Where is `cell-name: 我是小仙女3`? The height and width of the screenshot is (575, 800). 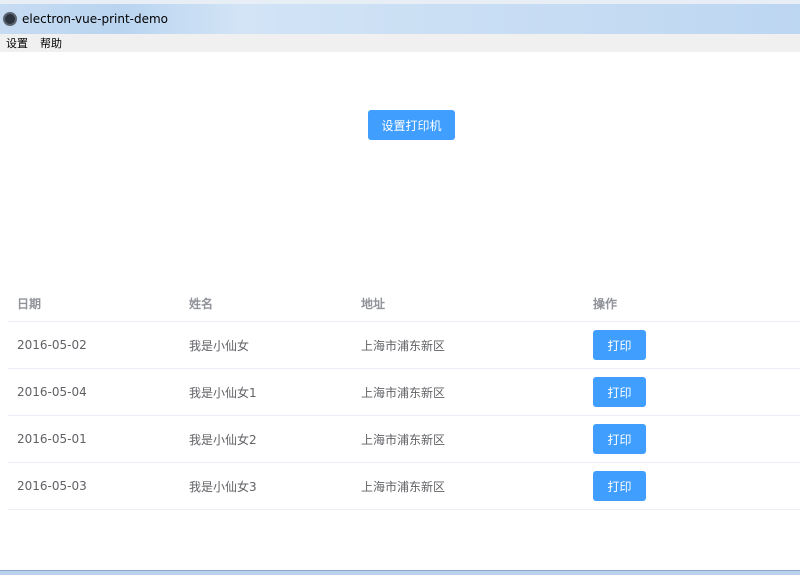
cell-name: 我是小仙女3 is located at coordinates (223, 486).